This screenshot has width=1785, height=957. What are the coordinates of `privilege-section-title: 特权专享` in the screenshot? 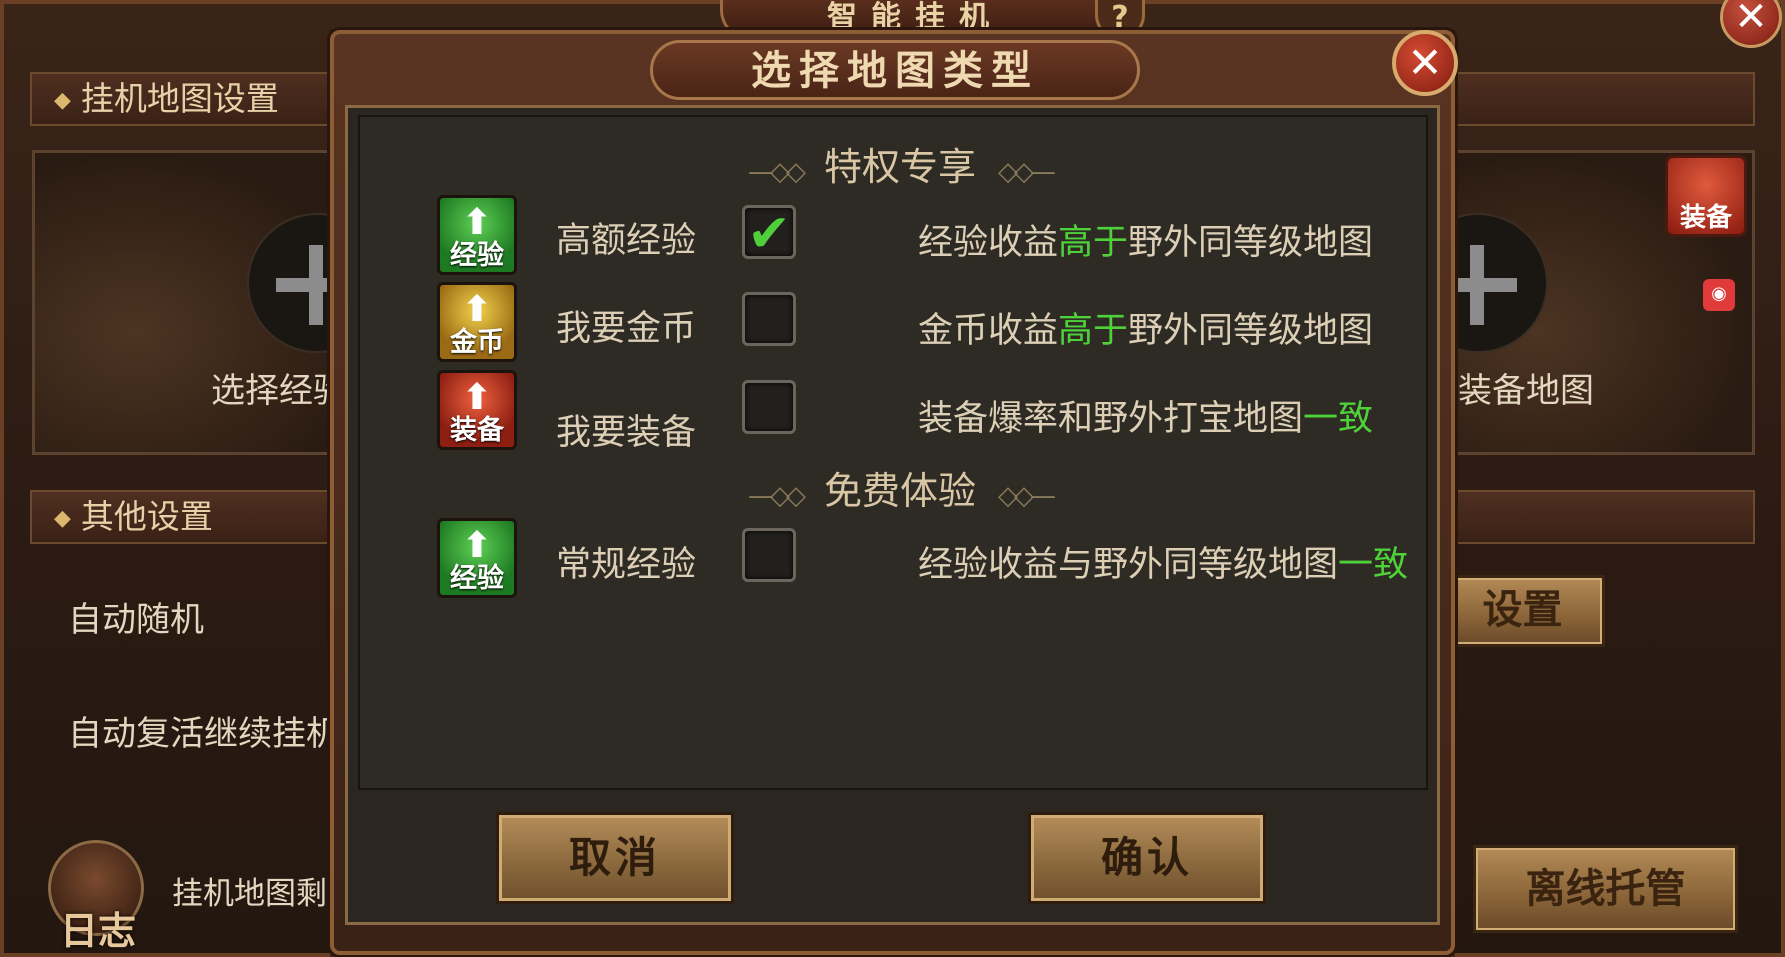 It's located at (899, 167).